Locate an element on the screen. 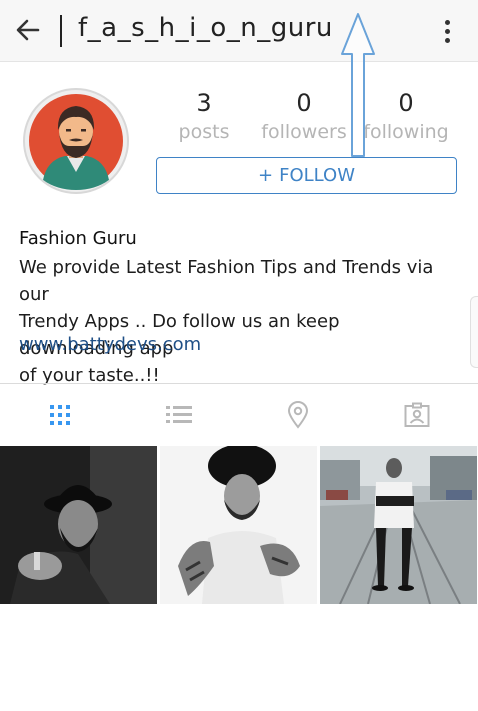 This screenshot has height=711, width=478. posts-count: 3 is located at coordinates (204, 103).